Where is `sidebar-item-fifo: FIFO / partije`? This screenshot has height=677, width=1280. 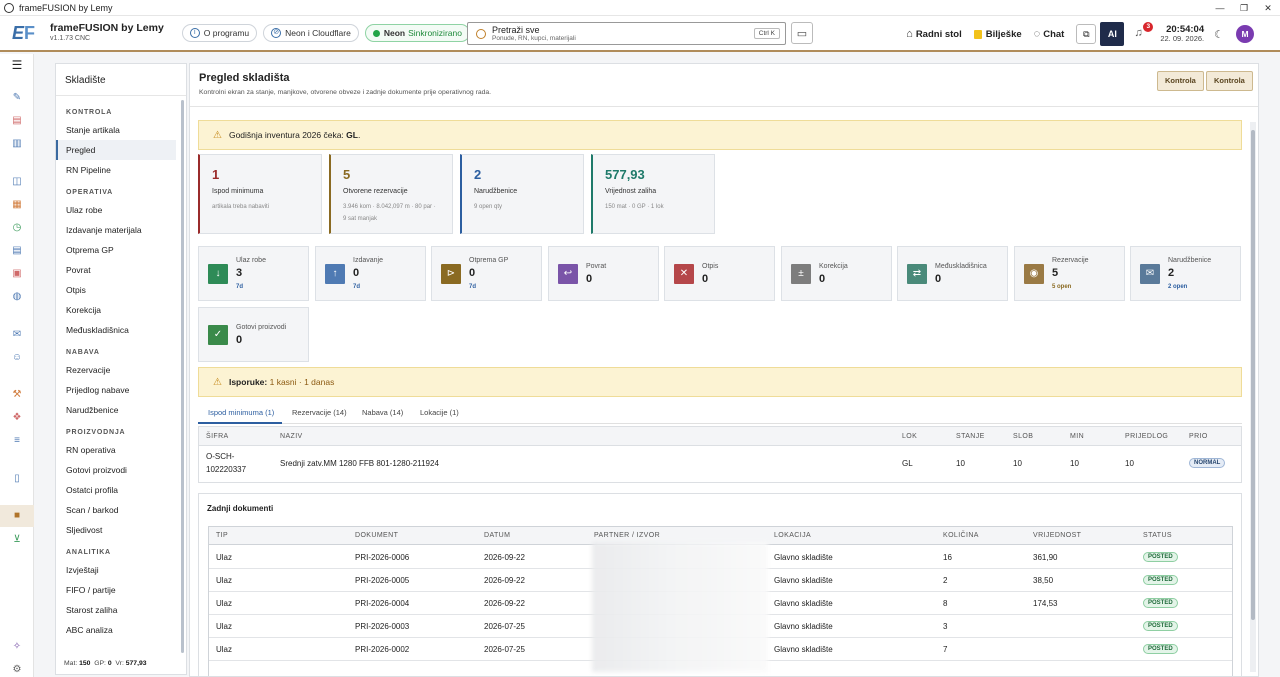 sidebar-item-fifo: FIFO / partije is located at coordinates (121, 590).